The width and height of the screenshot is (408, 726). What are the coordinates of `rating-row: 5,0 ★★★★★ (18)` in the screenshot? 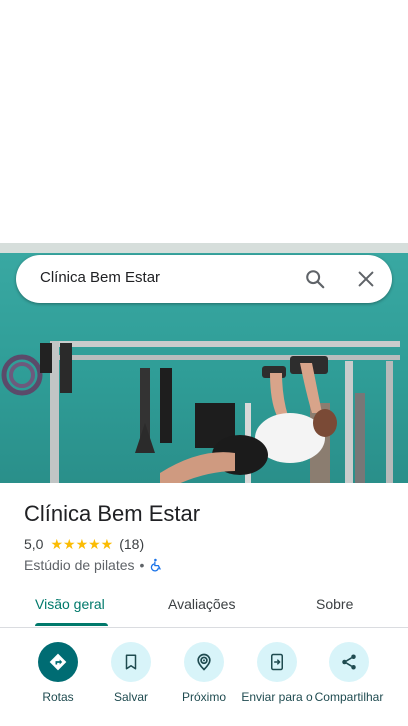 It's located at (84, 544).